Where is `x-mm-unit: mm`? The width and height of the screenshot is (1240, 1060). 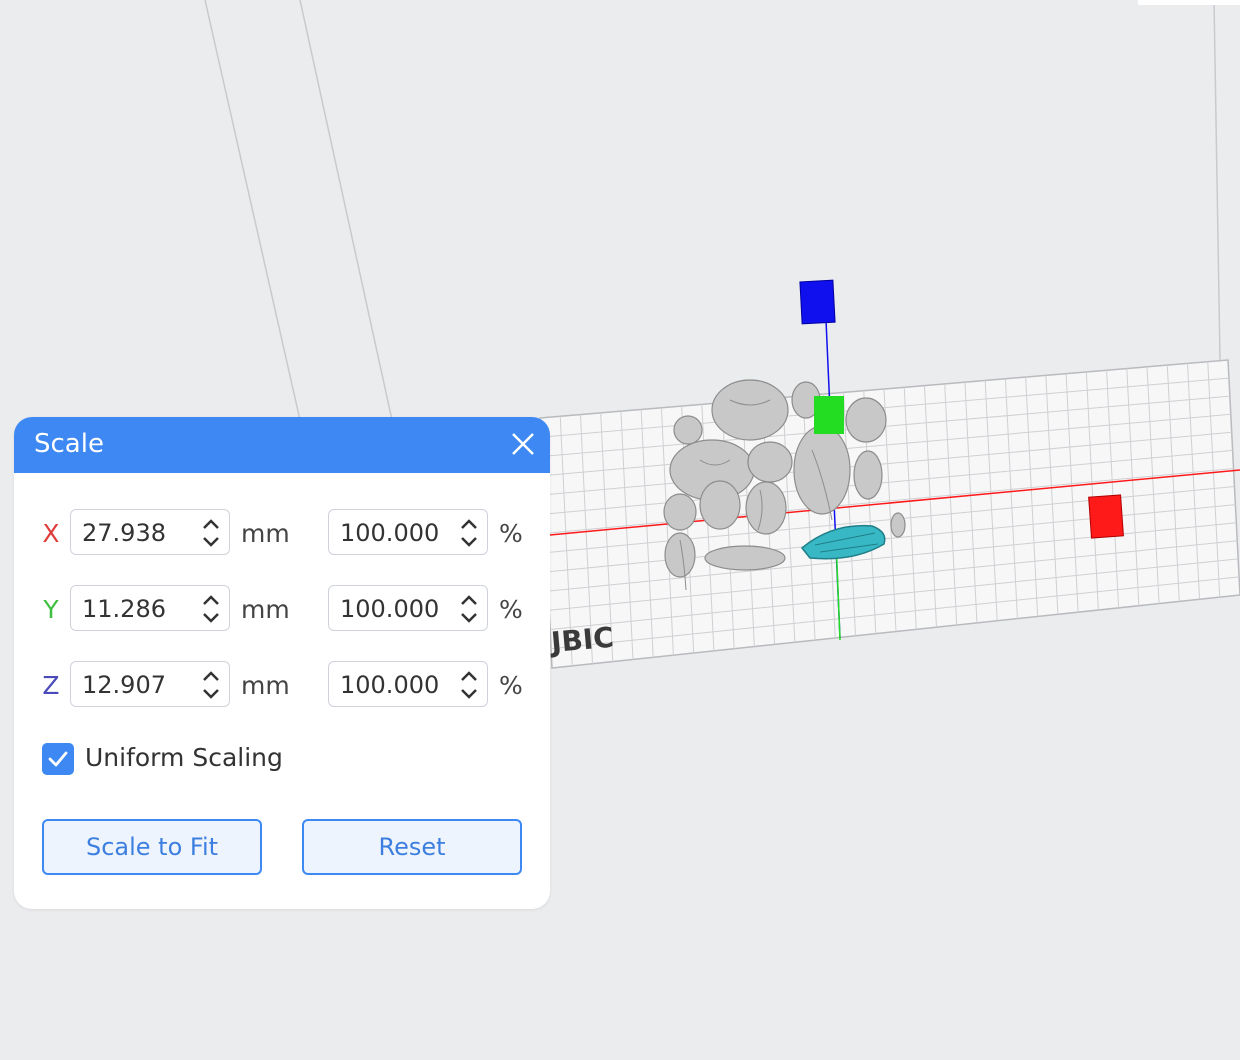 x-mm-unit: mm is located at coordinates (265, 533).